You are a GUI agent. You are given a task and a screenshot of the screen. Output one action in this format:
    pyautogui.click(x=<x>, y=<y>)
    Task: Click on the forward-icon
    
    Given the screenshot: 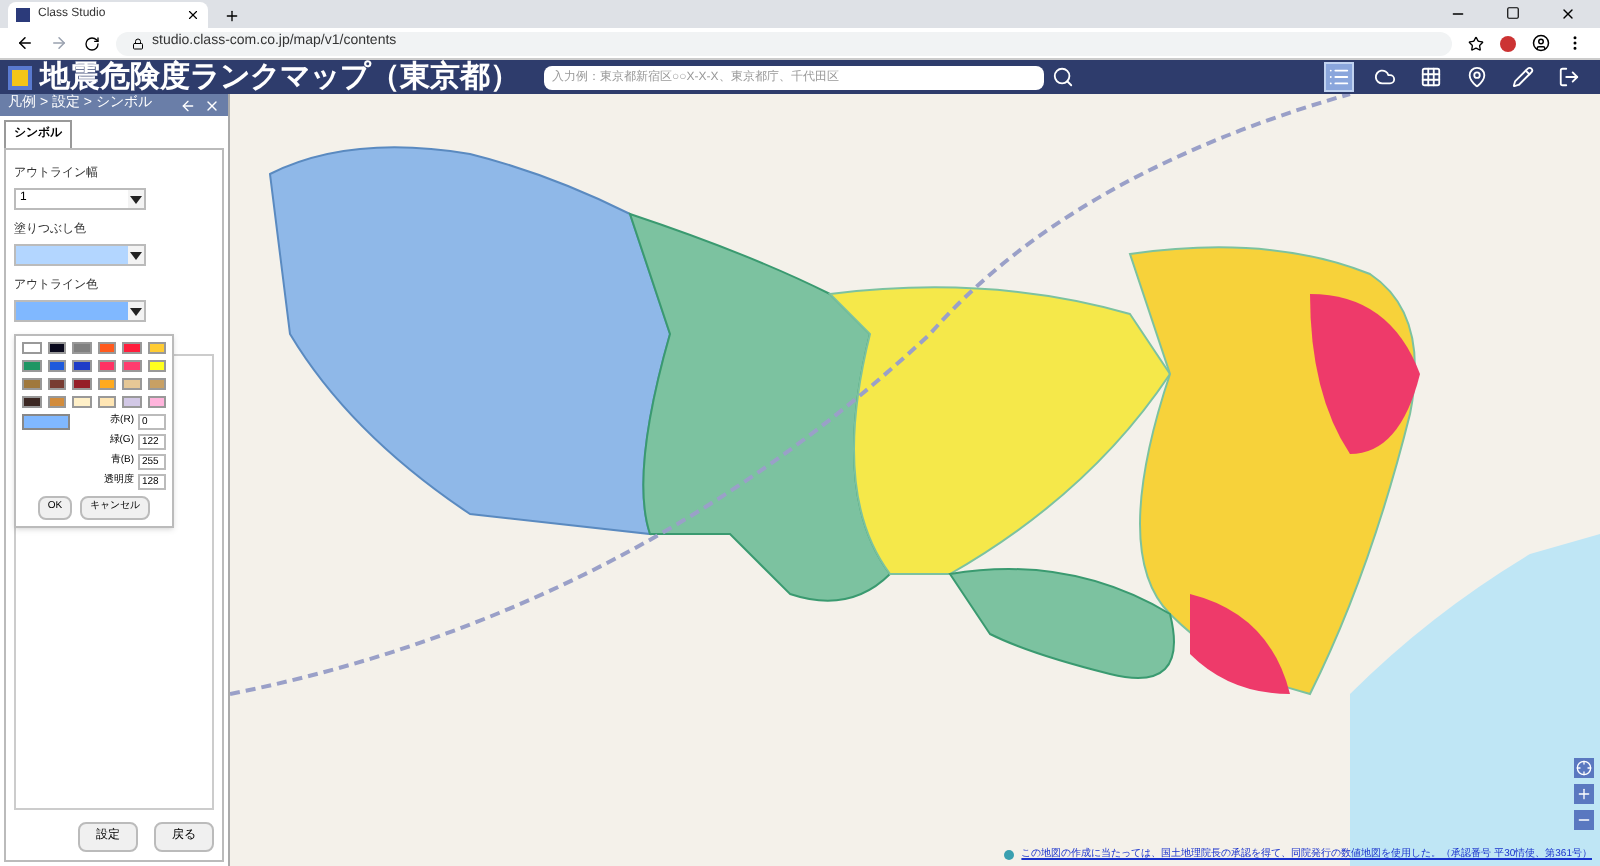 What is the action you would take?
    pyautogui.click(x=59, y=43)
    